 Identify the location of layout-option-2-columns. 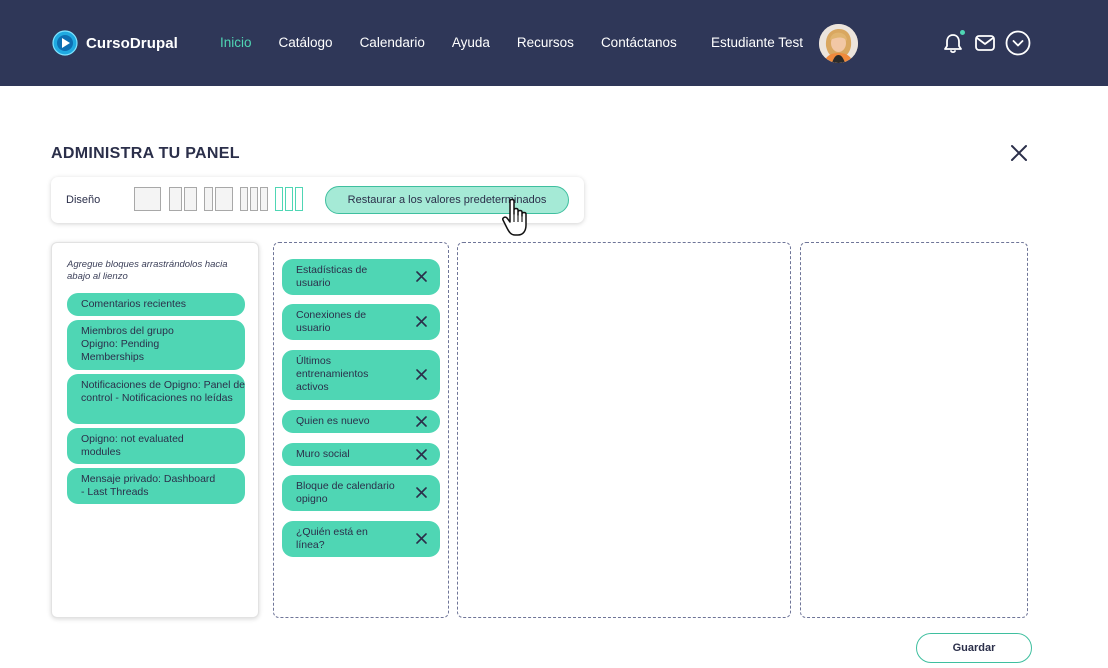
(183, 199).